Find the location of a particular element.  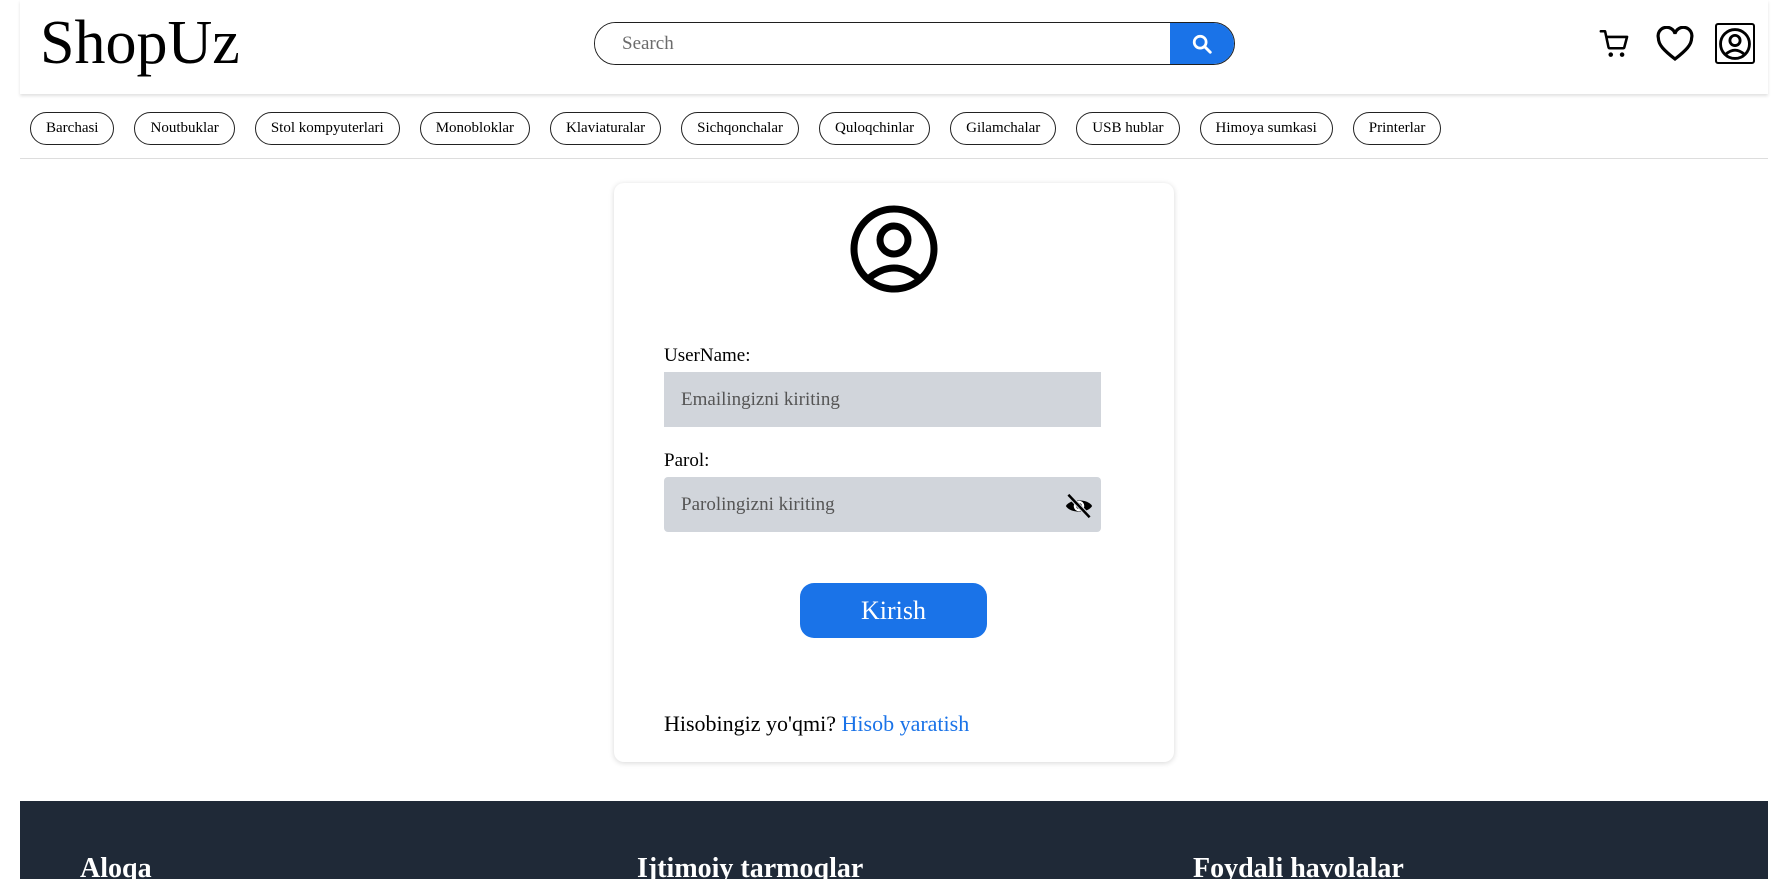

signup-link: Hisob yaratish is located at coordinates (906, 723).